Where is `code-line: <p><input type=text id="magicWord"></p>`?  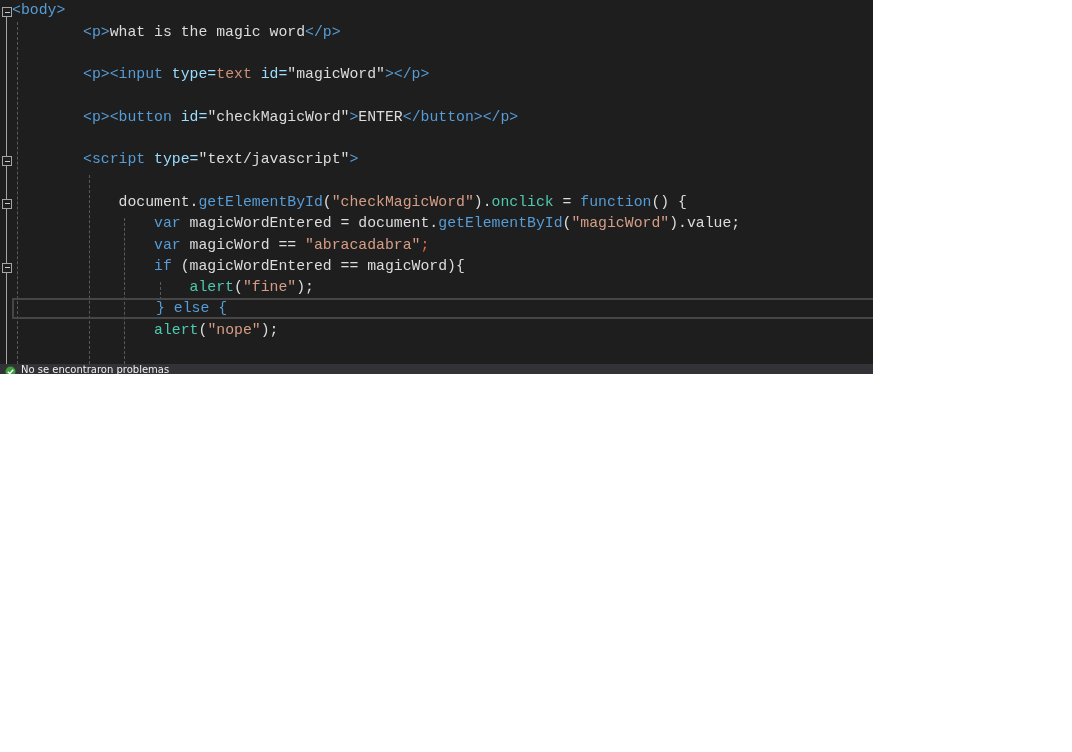 code-line: <p><input type=text id="magicWord"></p> is located at coordinates (256, 74).